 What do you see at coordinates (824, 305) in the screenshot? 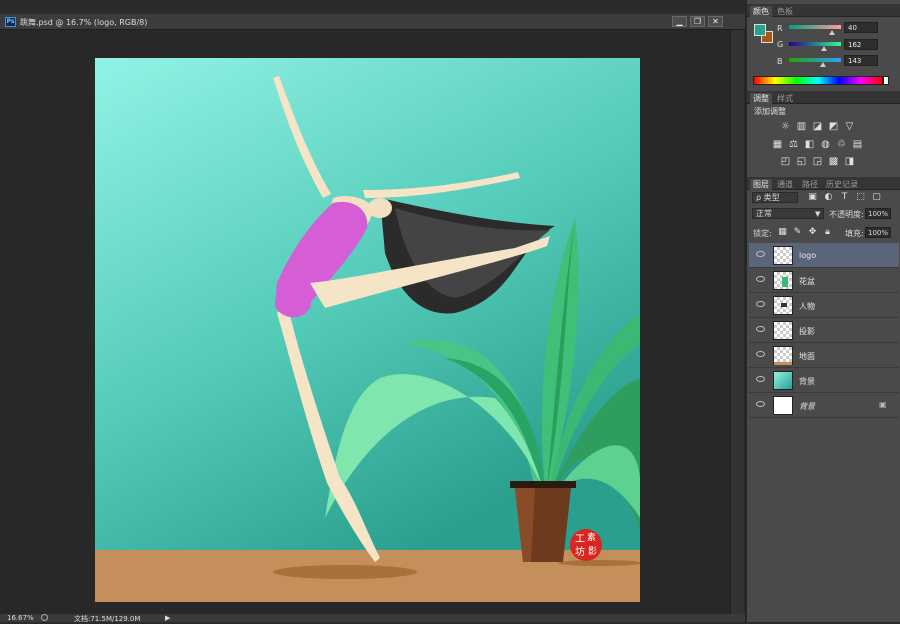
I see `layer-row: 人物` at bounding box center [824, 305].